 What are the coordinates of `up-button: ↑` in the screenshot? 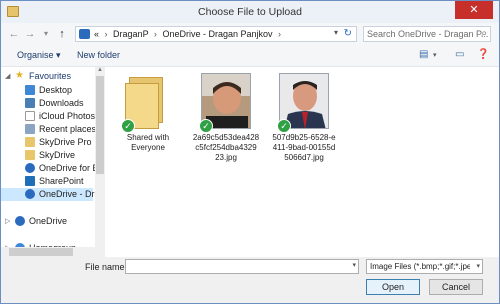 It's located at (62, 34).